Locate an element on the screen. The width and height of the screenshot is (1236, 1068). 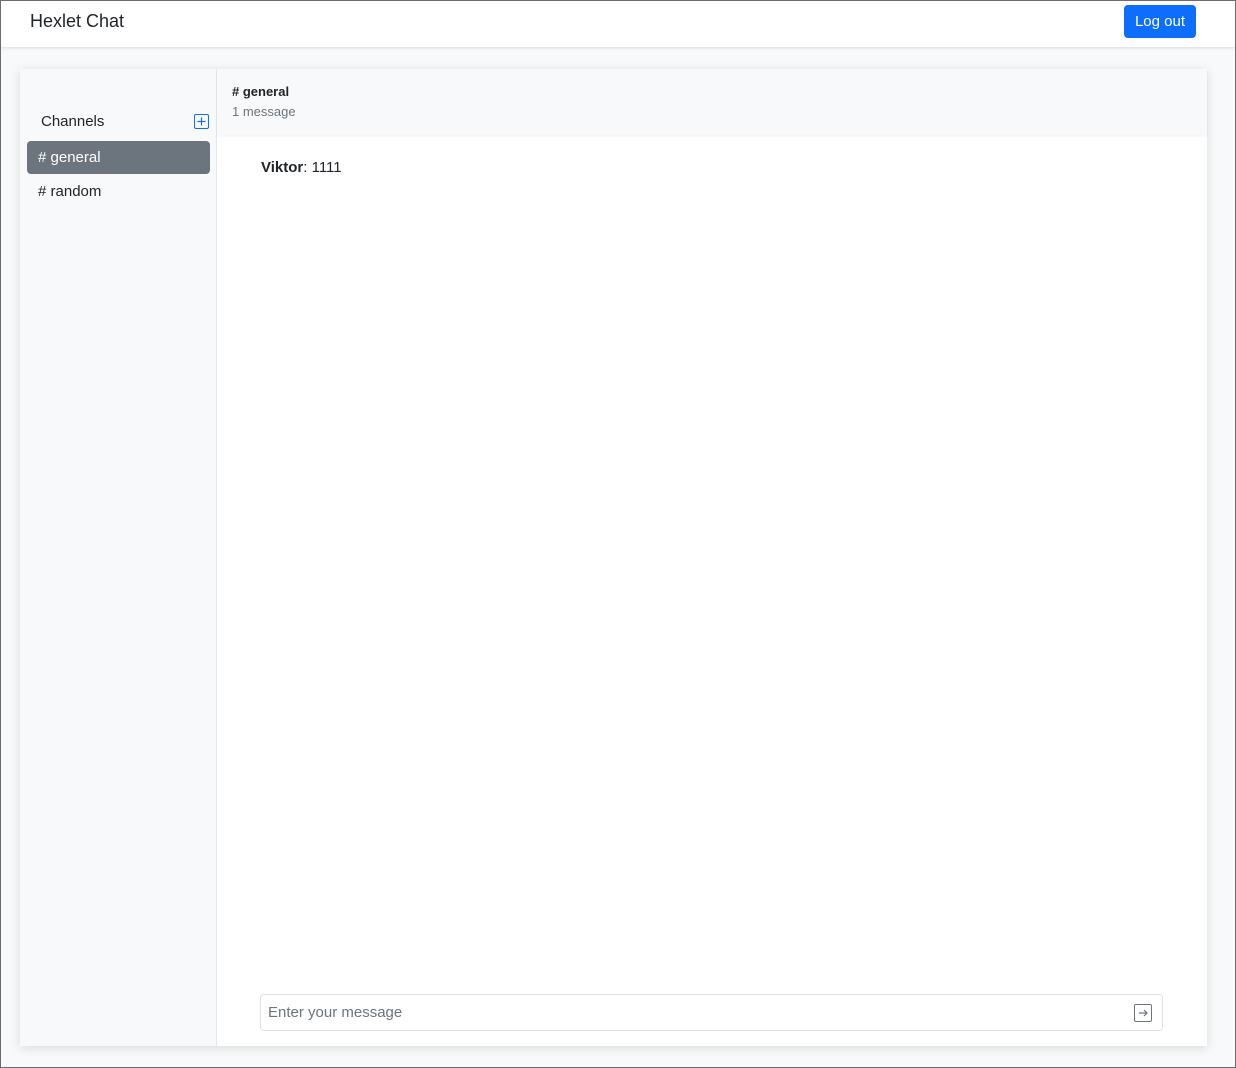
plus-icon is located at coordinates (201, 121).